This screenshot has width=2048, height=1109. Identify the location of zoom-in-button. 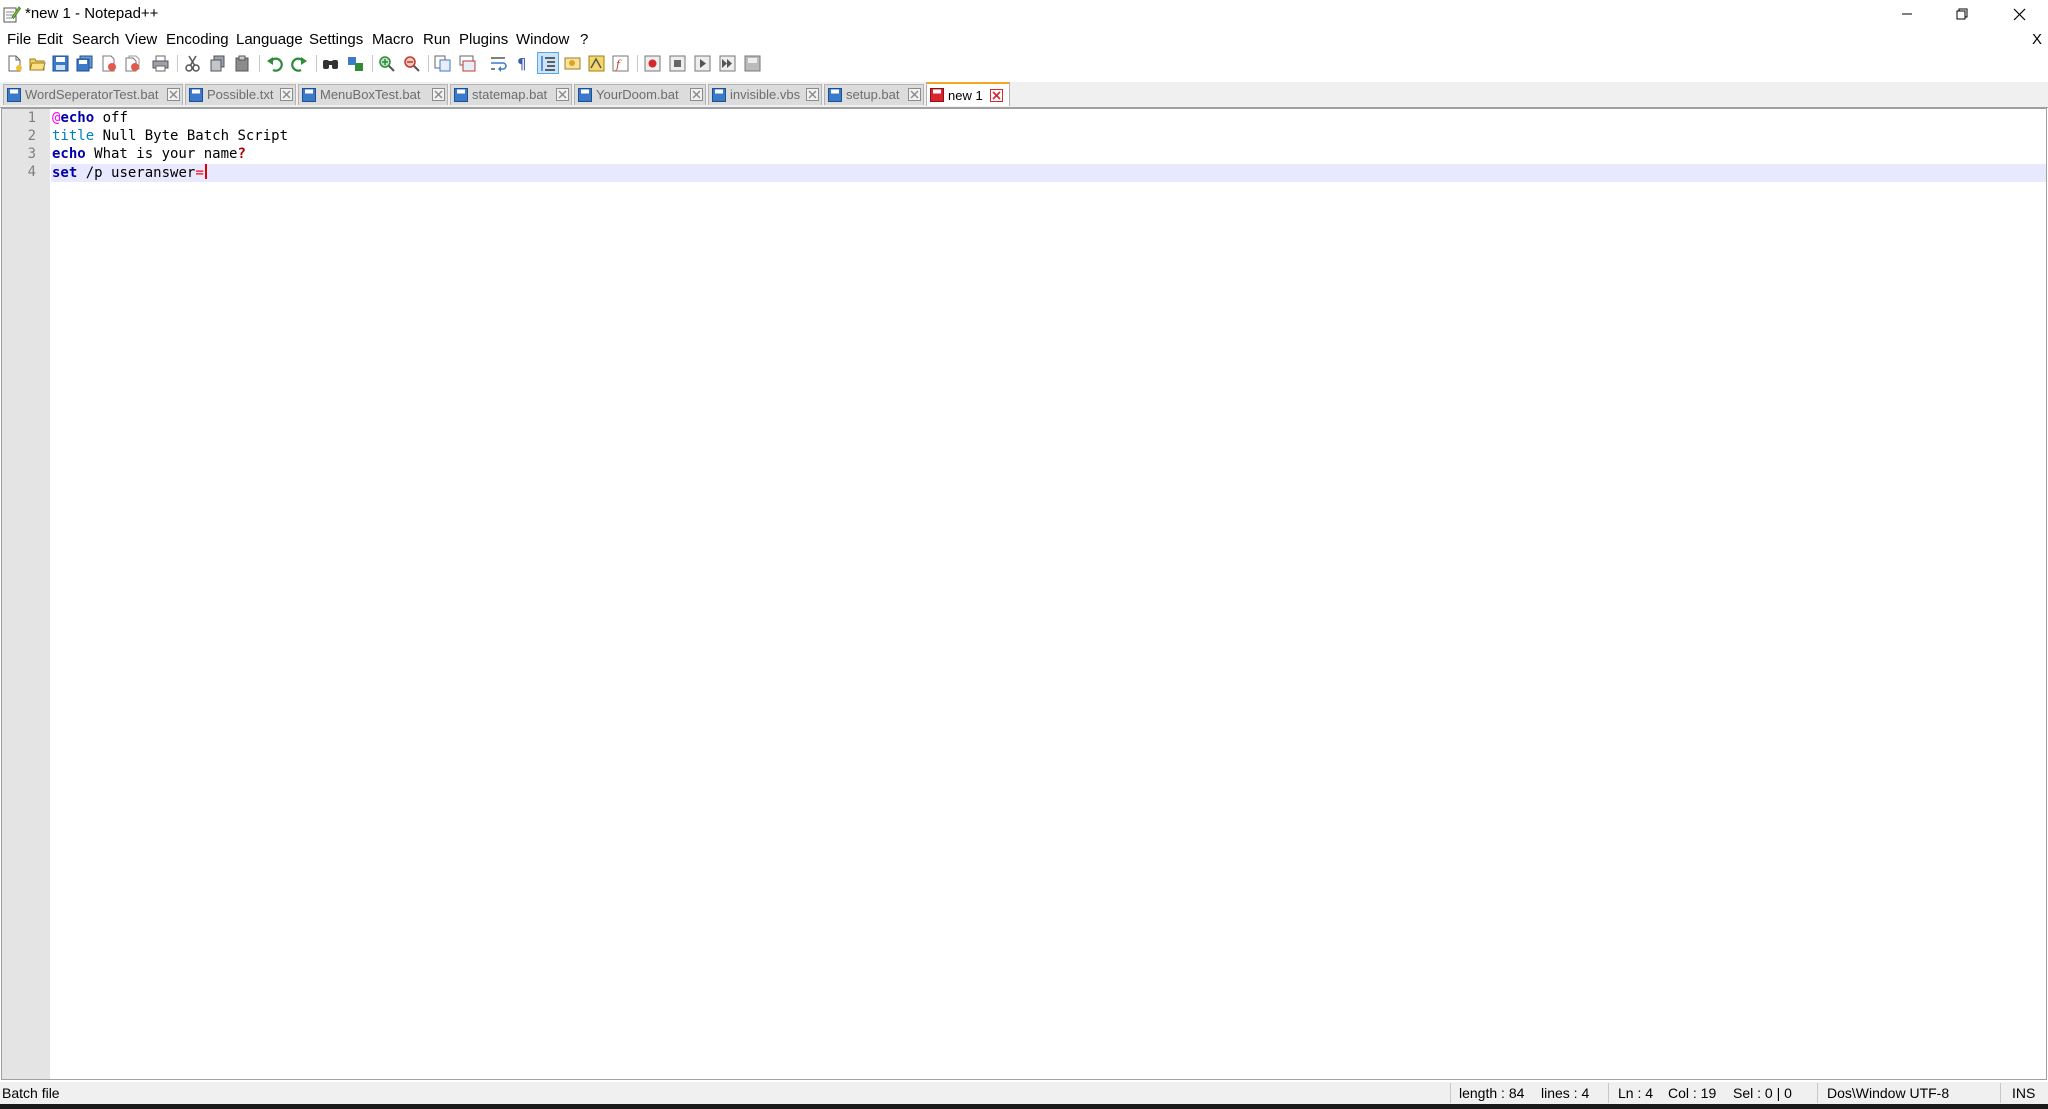
(386, 63).